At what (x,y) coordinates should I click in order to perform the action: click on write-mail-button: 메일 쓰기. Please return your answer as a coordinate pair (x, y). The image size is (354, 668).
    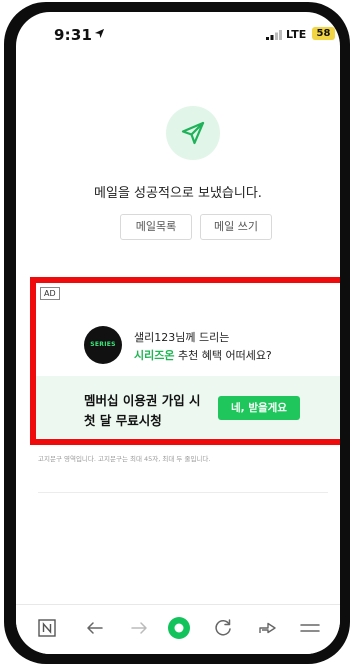
    Looking at the image, I should click on (236, 227).